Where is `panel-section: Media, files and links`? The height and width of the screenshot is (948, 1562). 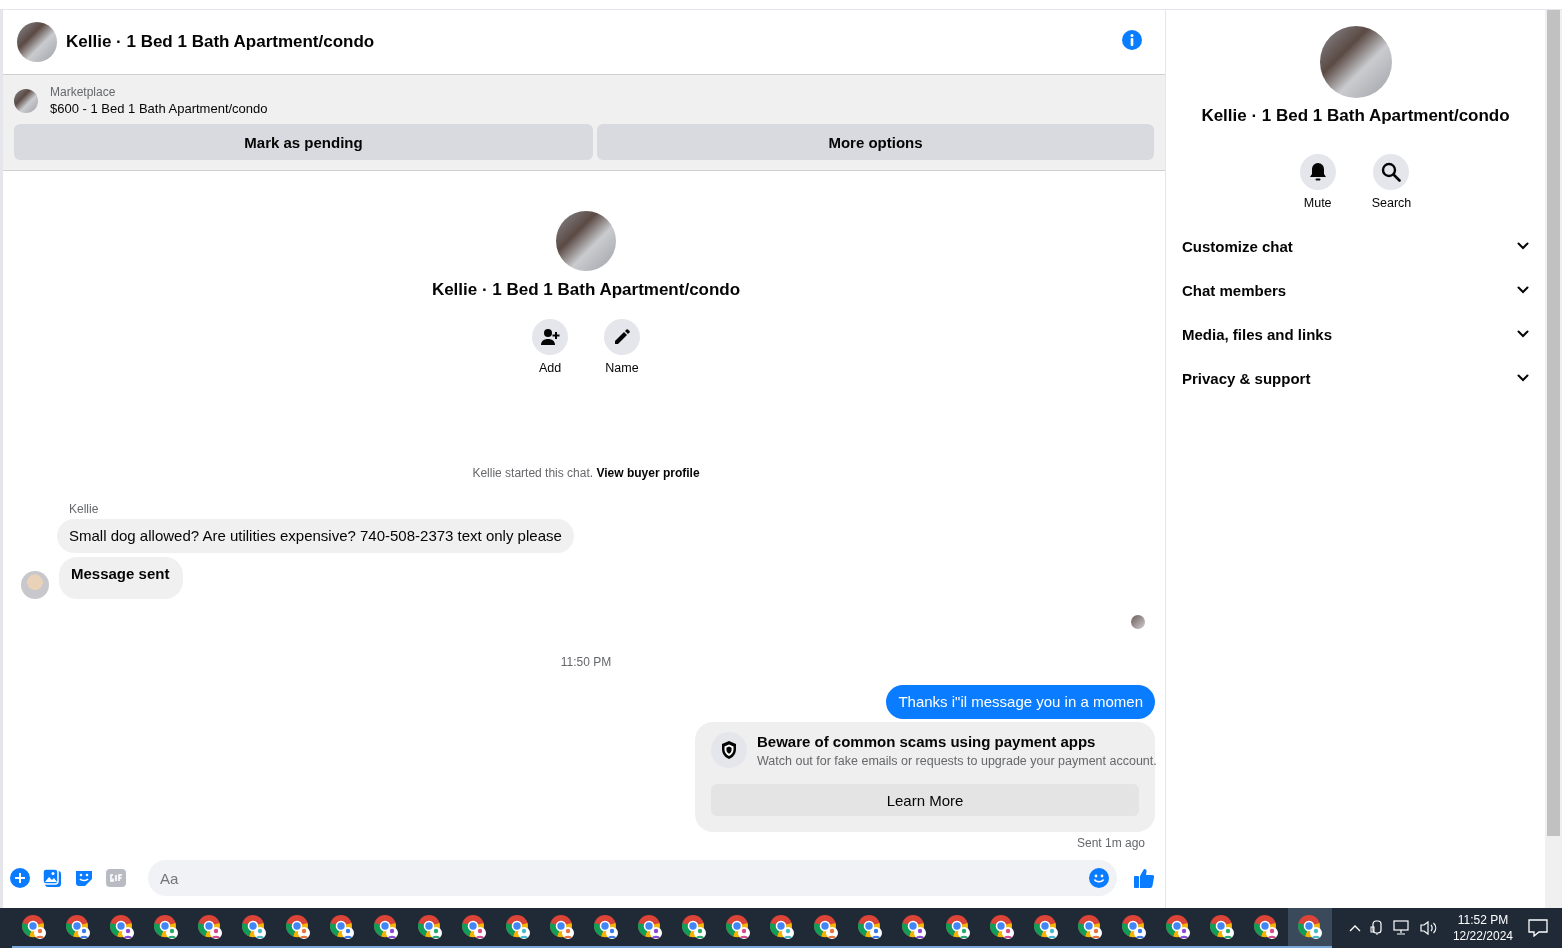 panel-section: Media, files and links is located at coordinates (1355, 334).